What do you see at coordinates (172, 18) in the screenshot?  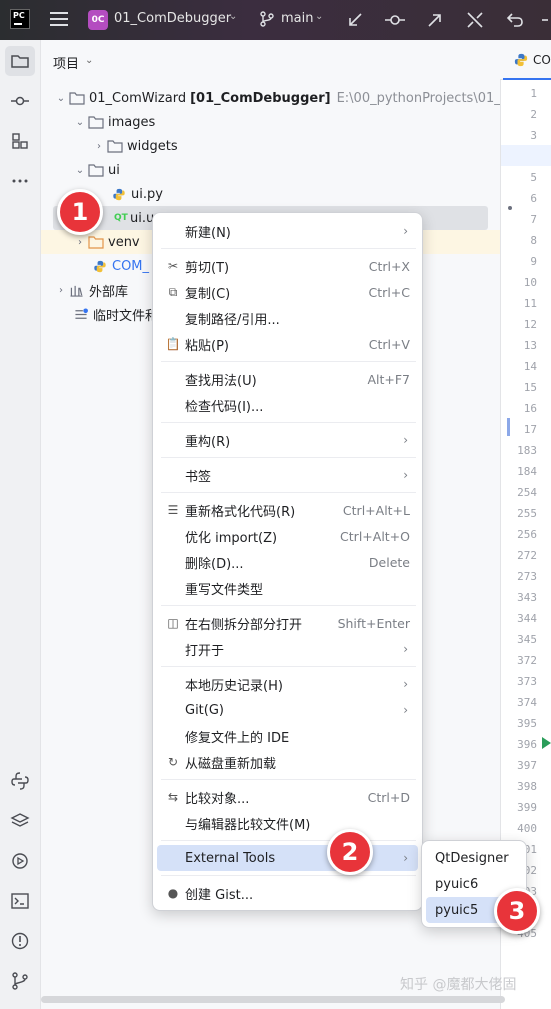 I see `project-name: 01_ComDebugger` at bounding box center [172, 18].